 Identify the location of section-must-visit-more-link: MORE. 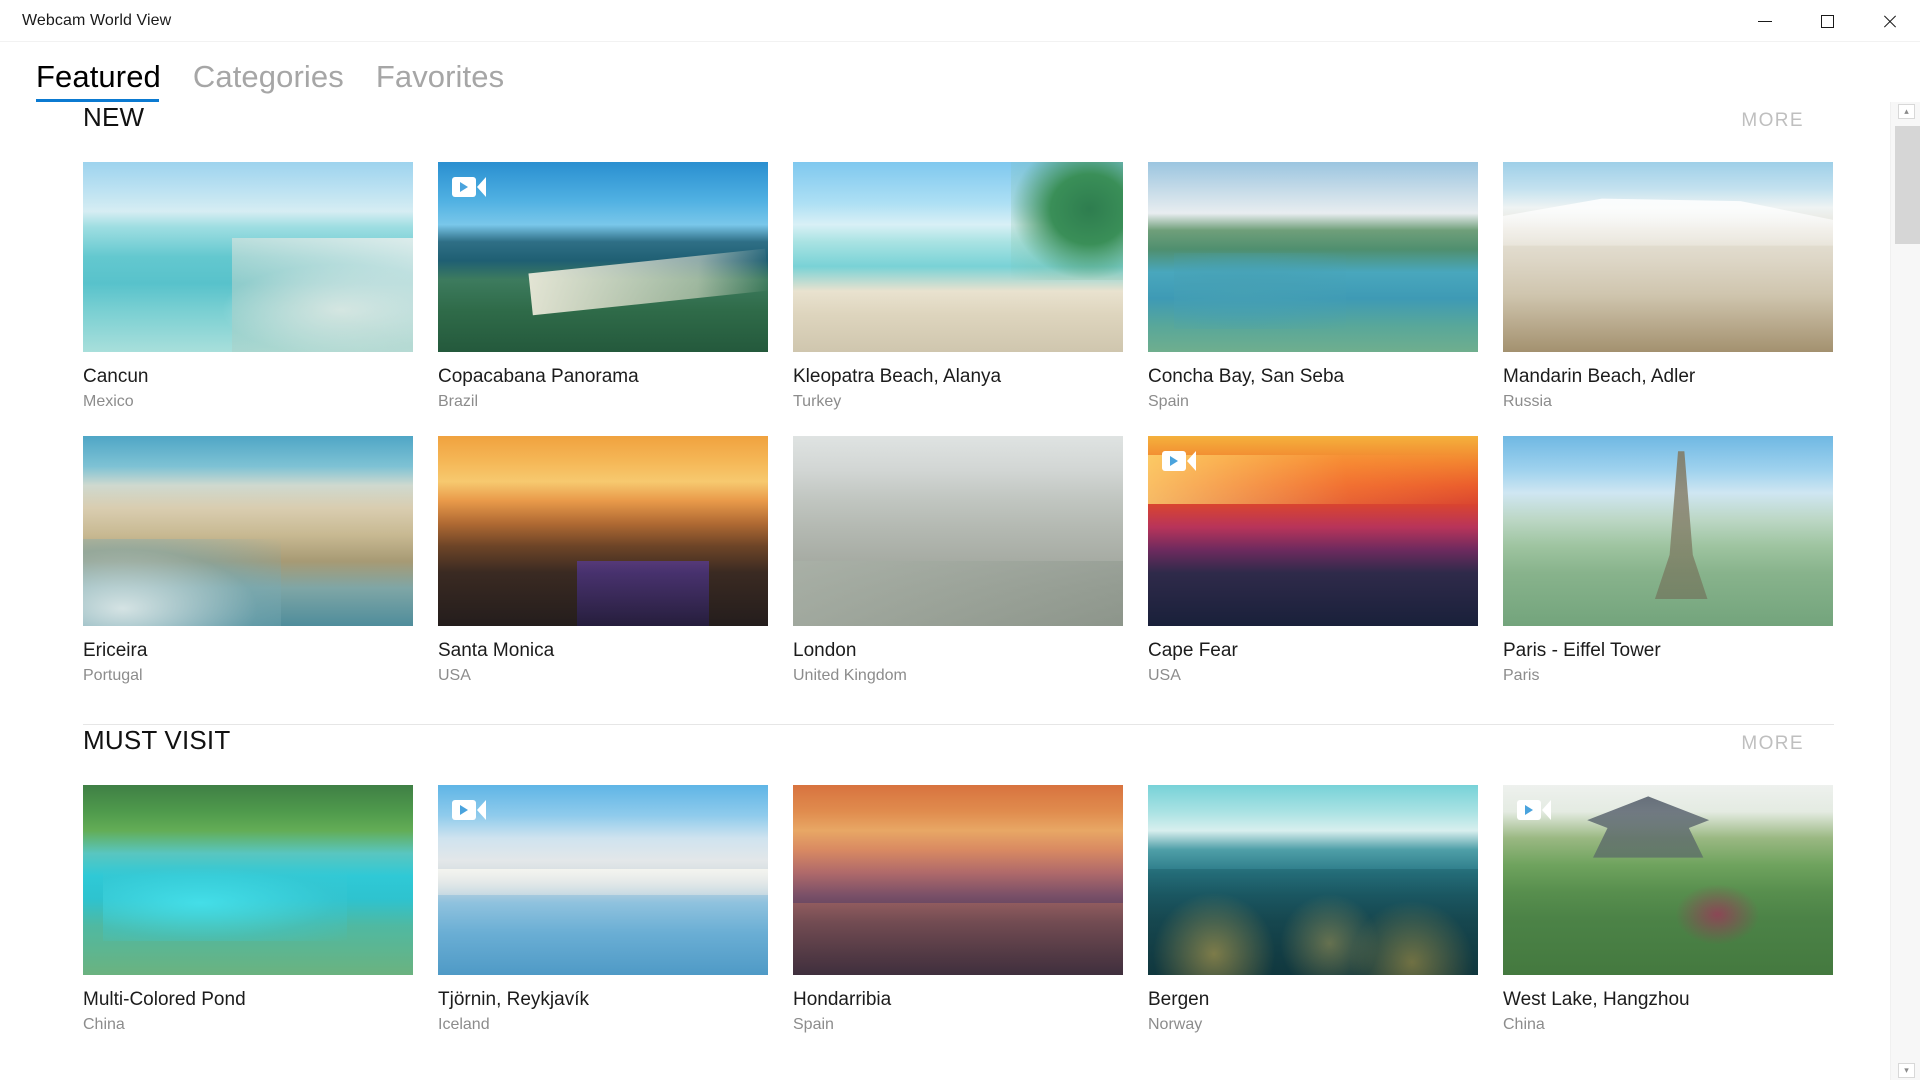
(1772, 744).